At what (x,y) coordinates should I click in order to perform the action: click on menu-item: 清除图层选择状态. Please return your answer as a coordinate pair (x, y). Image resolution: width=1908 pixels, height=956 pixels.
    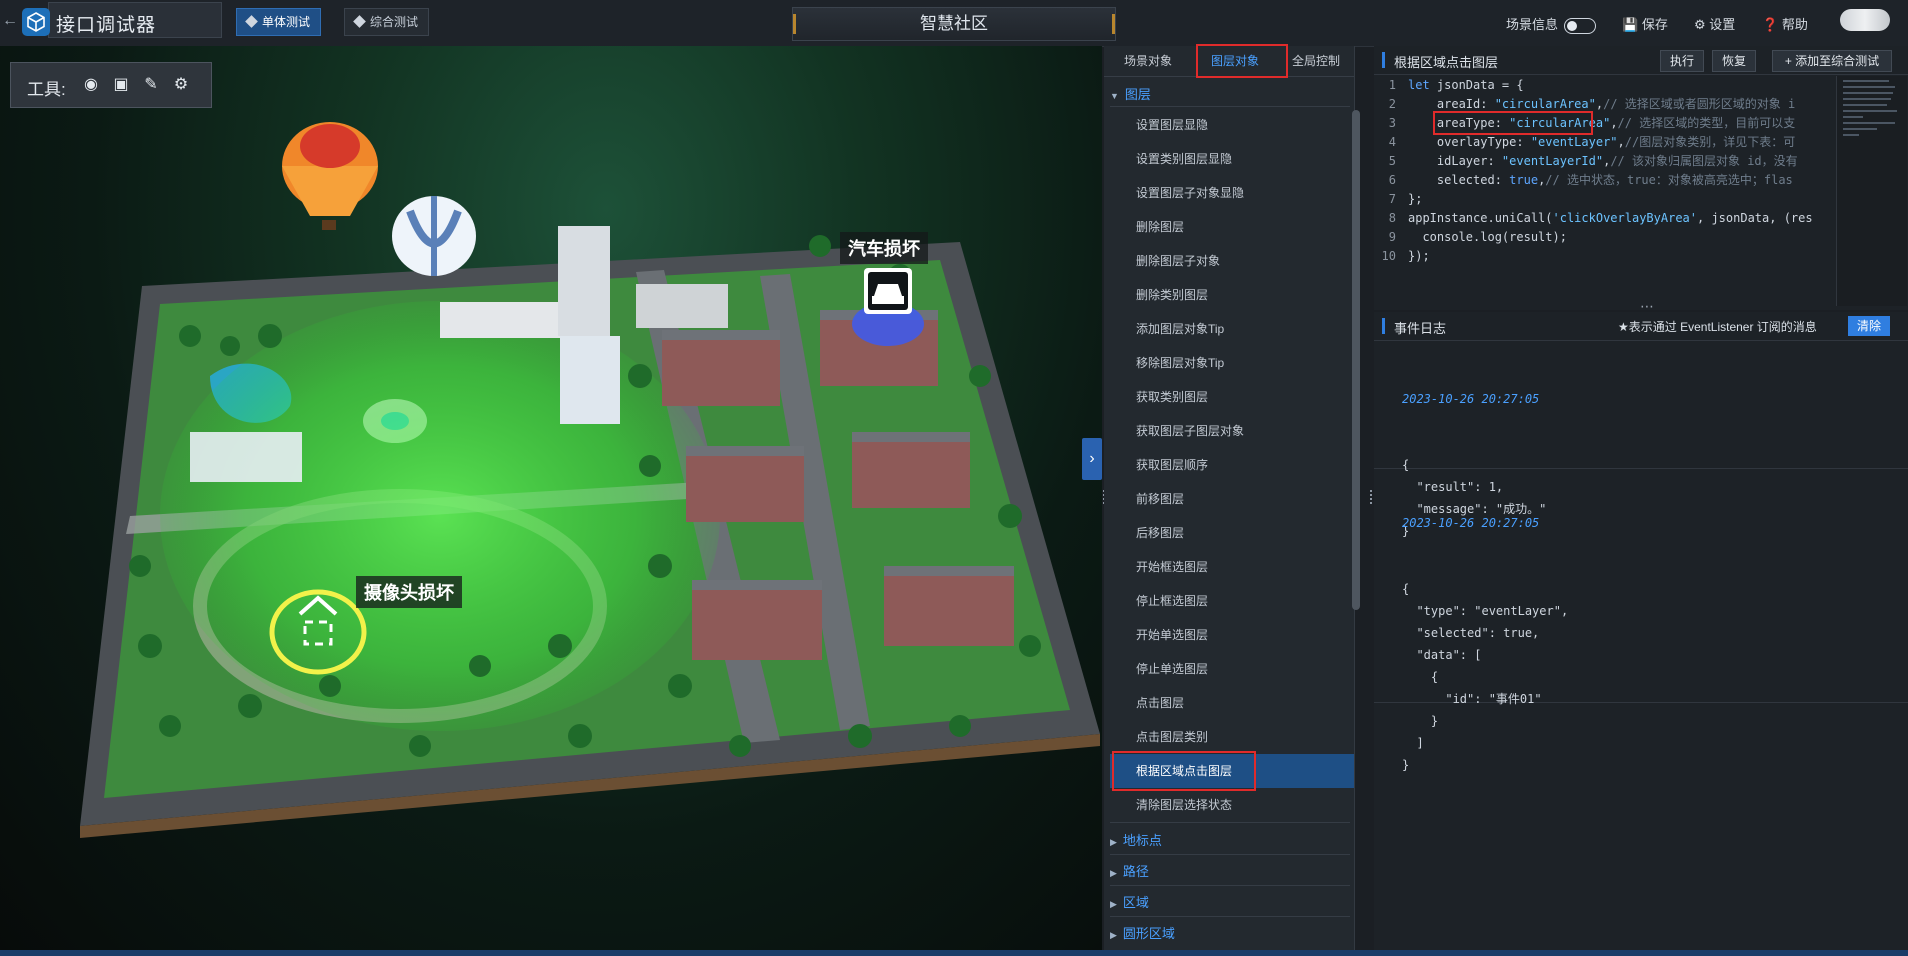
    Looking at the image, I should click on (1229, 805).